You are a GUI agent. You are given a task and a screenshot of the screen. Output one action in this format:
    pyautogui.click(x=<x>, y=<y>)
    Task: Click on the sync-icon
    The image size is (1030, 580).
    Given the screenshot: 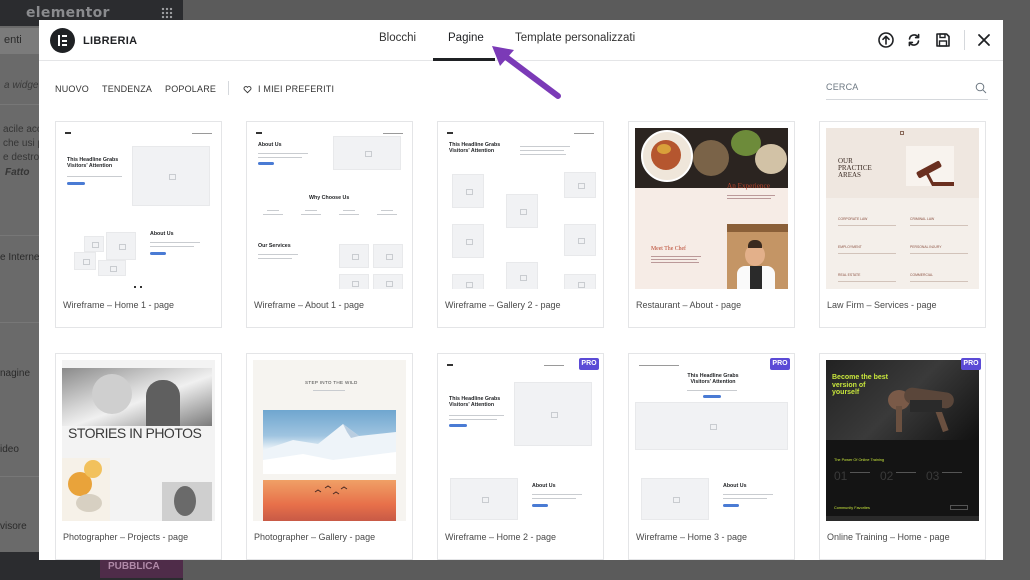 What is the action you would take?
    pyautogui.click(x=914, y=40)
    